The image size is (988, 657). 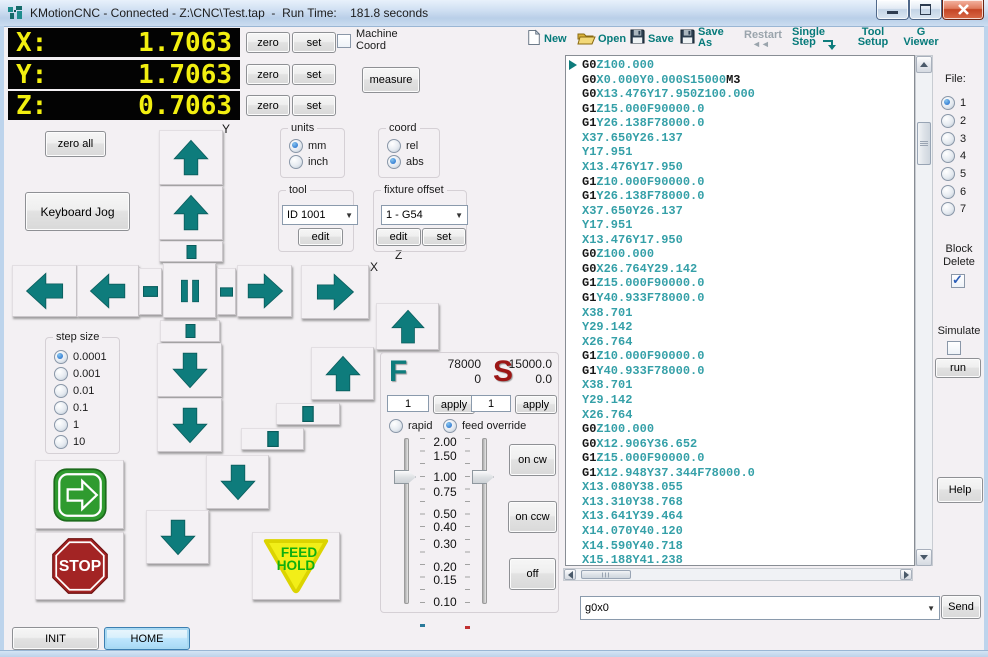 I want to click on jog-z-plus-button, so click(x=342, y=373).